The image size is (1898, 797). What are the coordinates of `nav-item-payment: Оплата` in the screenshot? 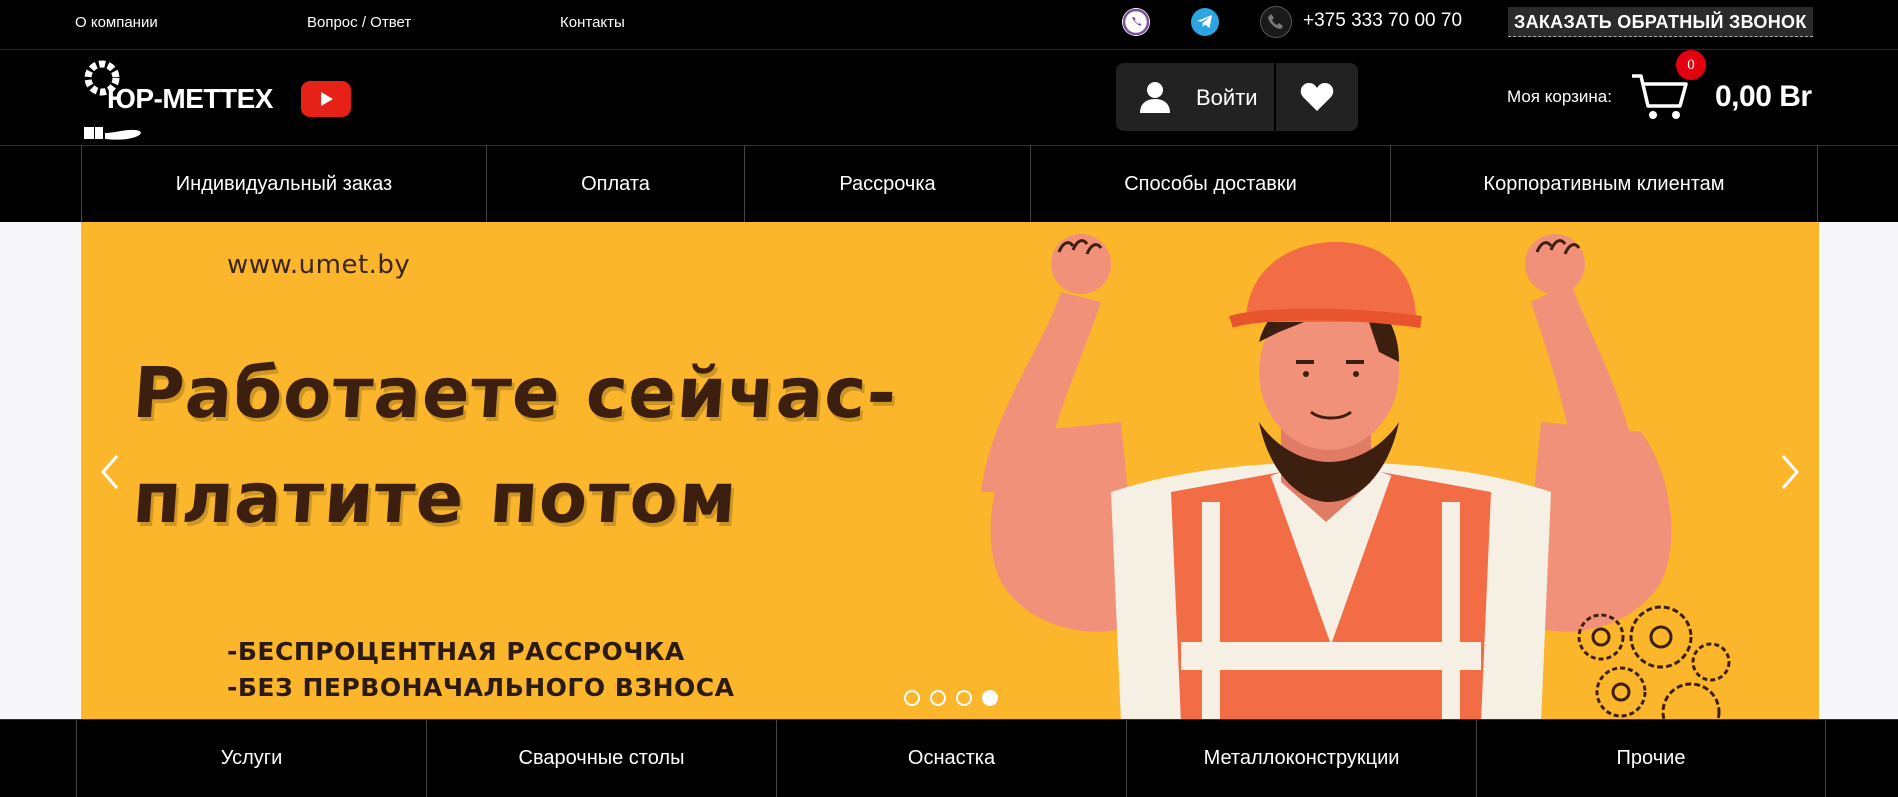 It's located at (615, 184).